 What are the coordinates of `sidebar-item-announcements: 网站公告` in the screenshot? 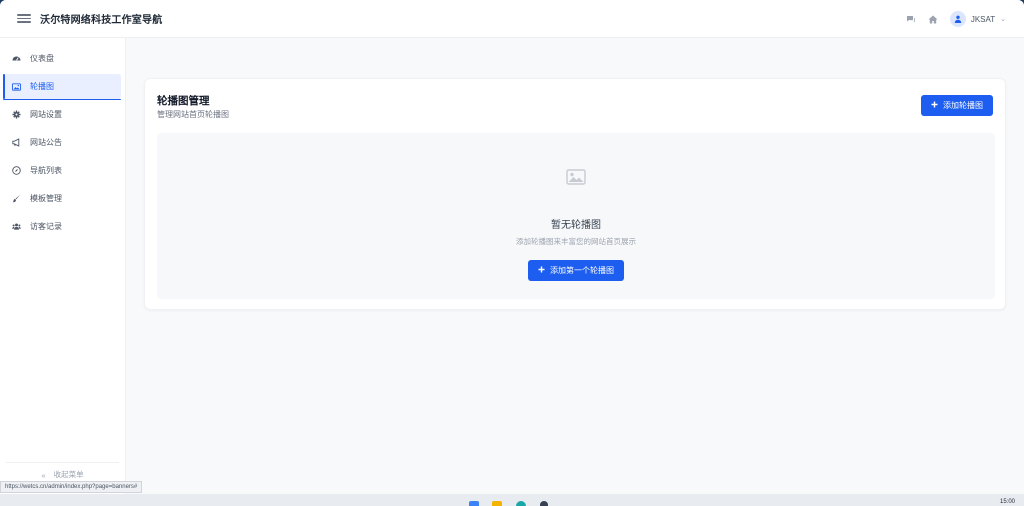 It's located at (62, 142).